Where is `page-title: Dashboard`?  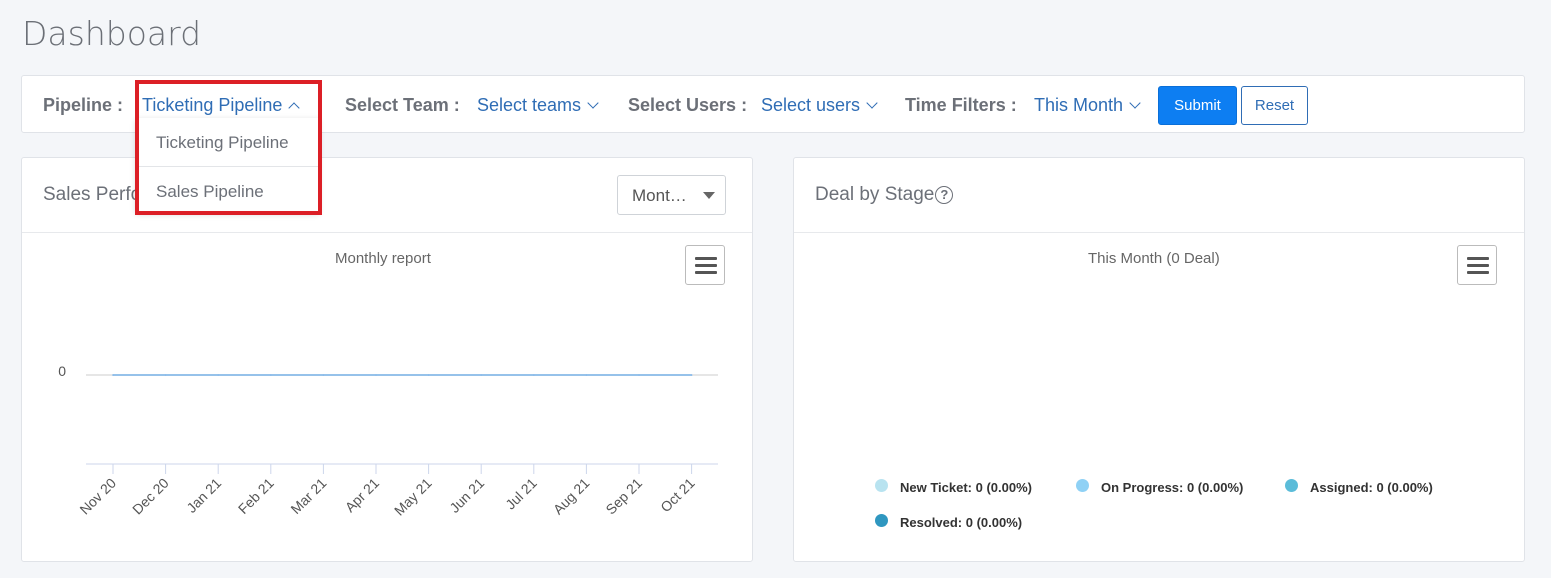 page-title: Dashboard is located at coordinates (112, 33).